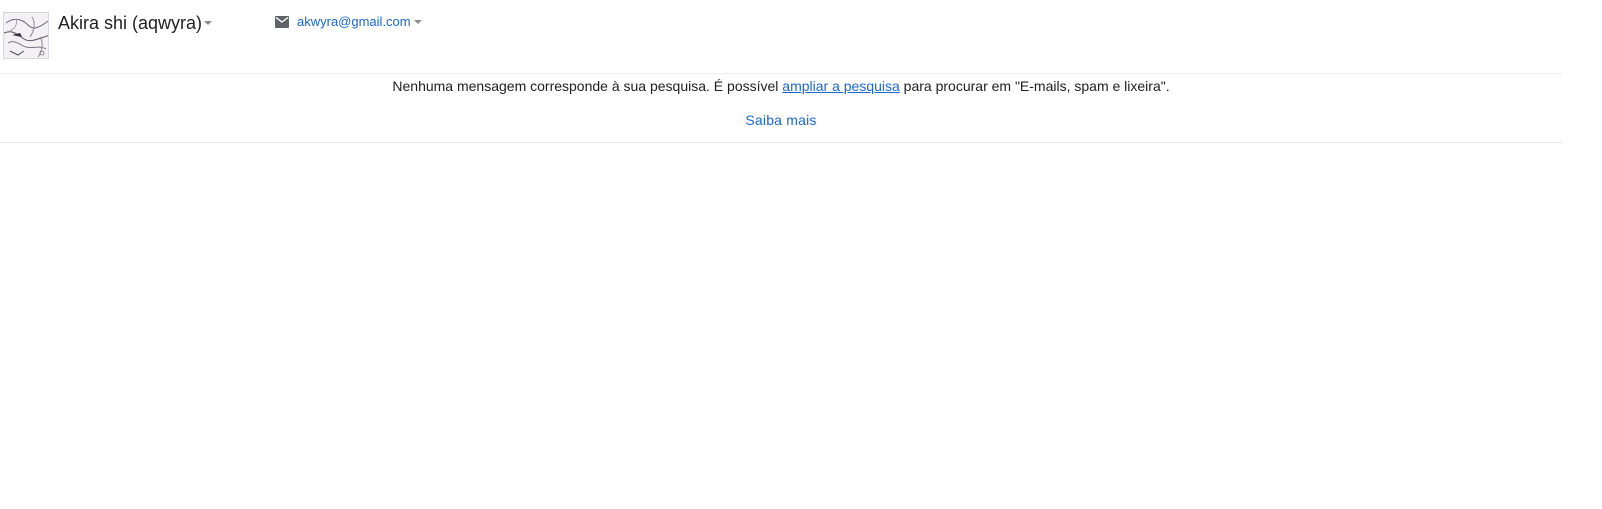  What do you see at coordinates (418, 22) in the screenshot?
I see `email-dropdown-caret-icon` at bounding box center [418, 22].